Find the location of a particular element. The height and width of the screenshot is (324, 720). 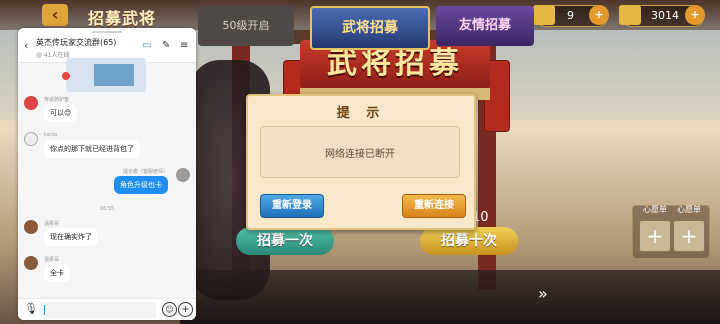

network-dialog: 提 示 网络连接已断开 重新登录 重新连接 is located at coordinates (361, 162).